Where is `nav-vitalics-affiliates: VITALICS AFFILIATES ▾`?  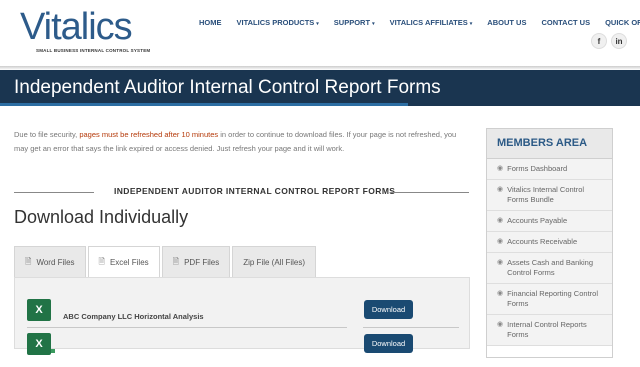
nav-vitalics-affiliates: VITALICS AFFILIATES ▾ is located at coordinates (431, 22).